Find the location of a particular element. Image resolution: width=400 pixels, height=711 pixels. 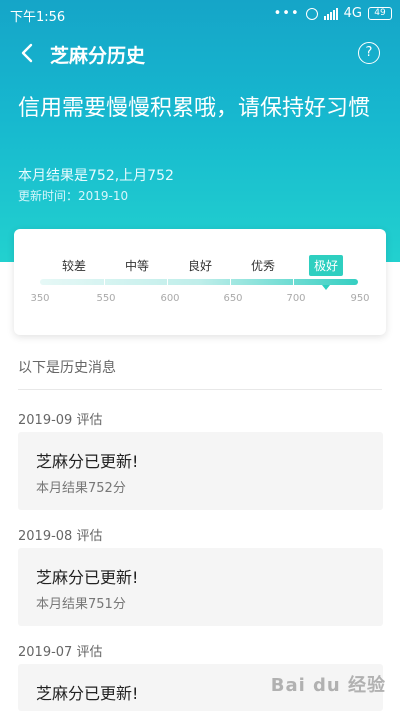

history-card: 芝麻分已更新! 本月结果752分 is located at coordinates (200, 471).